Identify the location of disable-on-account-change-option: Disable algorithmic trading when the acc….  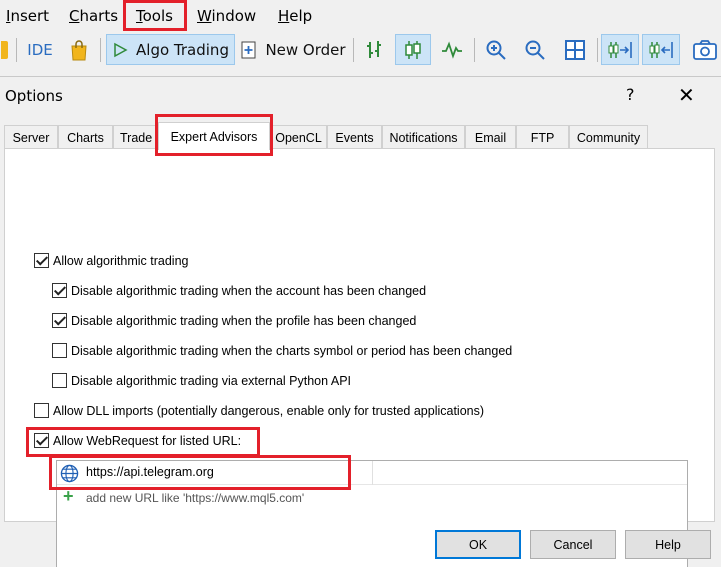
(239, 290).